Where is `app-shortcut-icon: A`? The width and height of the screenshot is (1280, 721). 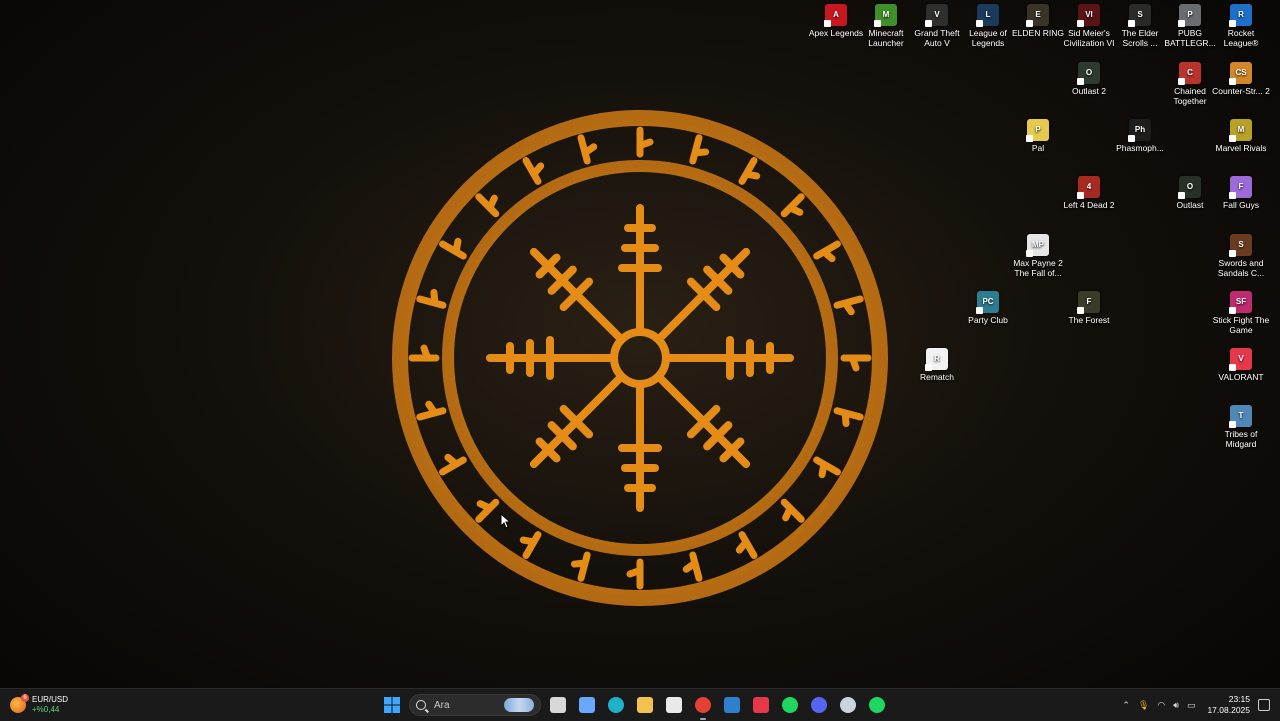
app-shortcut-icon: A is located at coordinates (835, 15).